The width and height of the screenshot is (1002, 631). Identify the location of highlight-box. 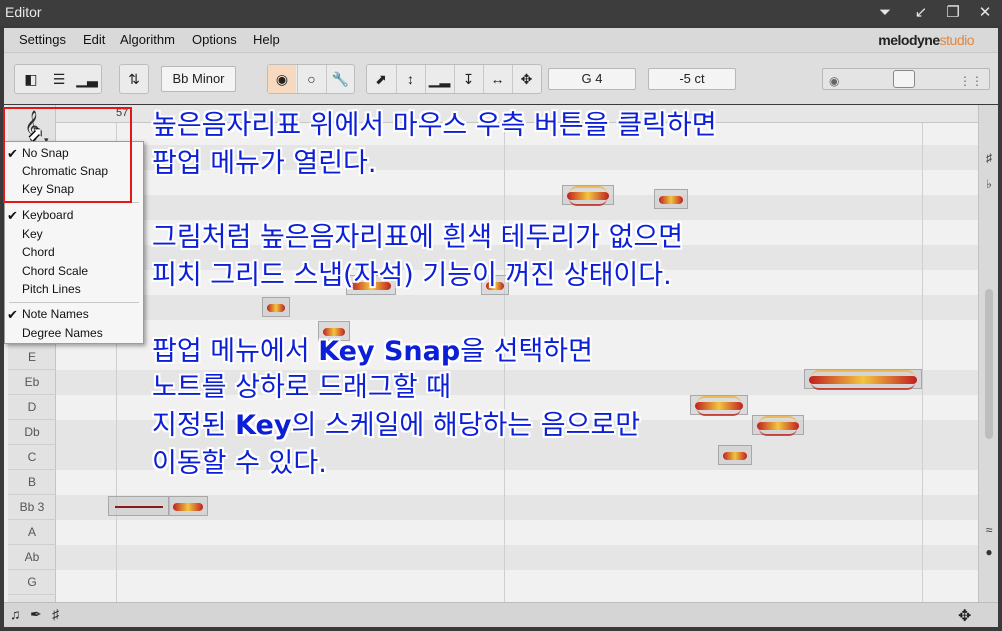
(67, 155).